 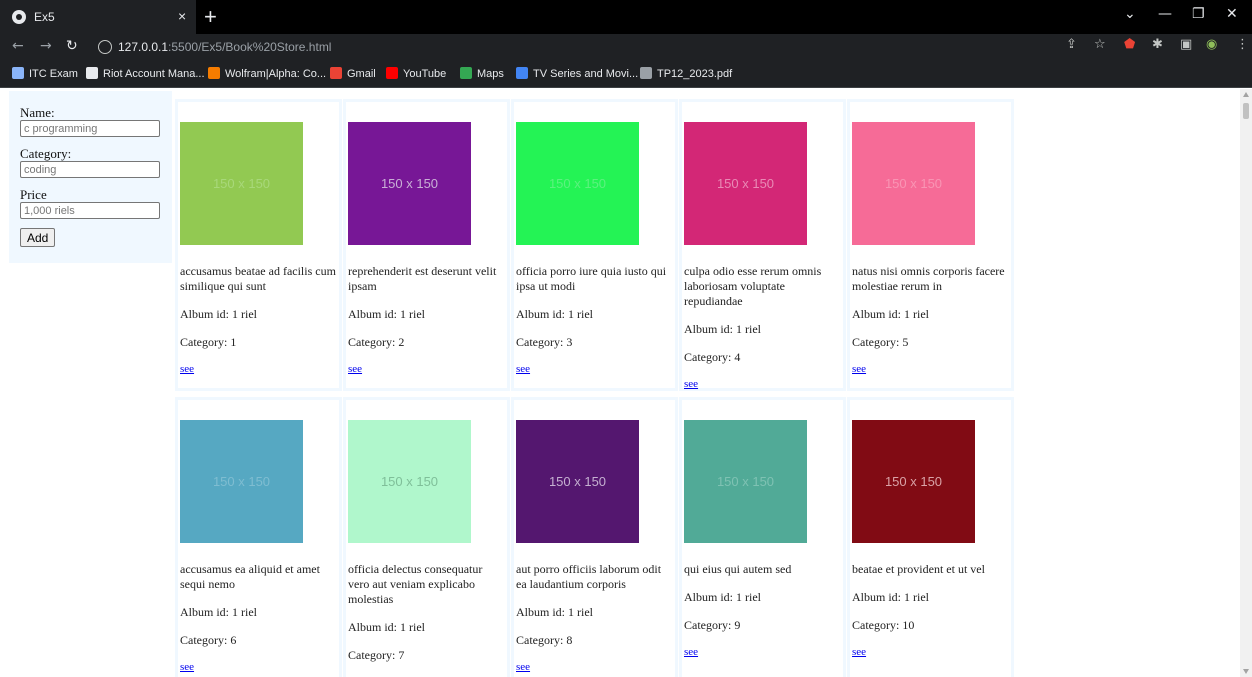 I want to click on site-info-icon, so click(x=105, y=47).